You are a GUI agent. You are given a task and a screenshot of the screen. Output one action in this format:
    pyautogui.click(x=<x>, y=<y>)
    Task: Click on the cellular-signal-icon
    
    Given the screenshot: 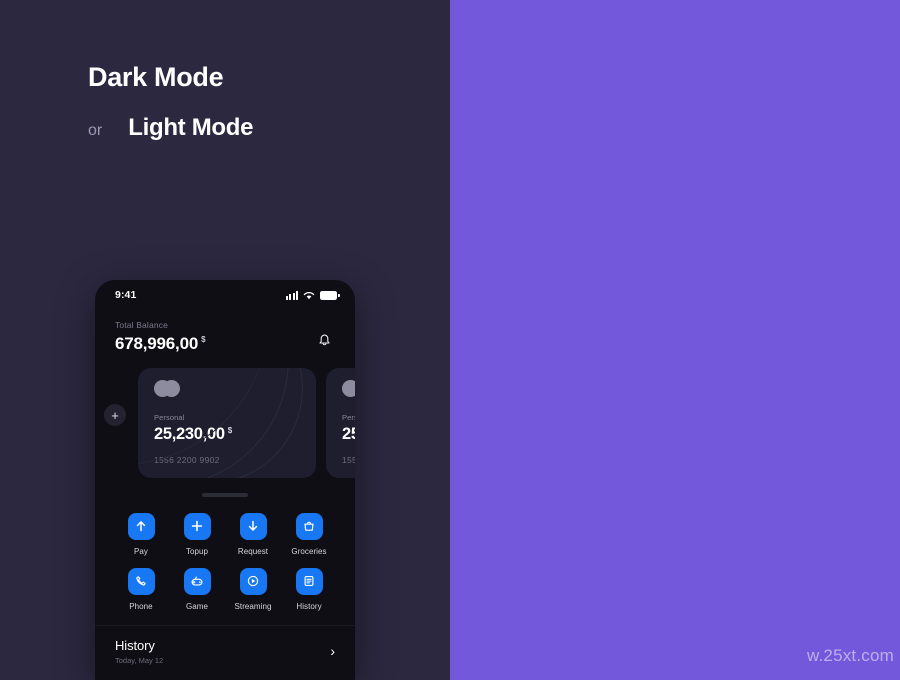 What is the action you would take?
    pyautogui.click(x=292, y=295)
    